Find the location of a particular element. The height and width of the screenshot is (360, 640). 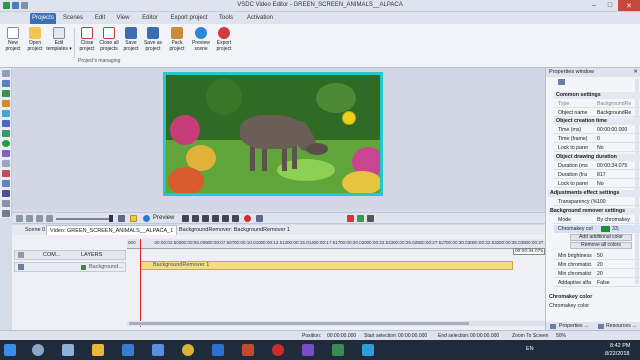

opera-icon is located at coordinates (278, 350).